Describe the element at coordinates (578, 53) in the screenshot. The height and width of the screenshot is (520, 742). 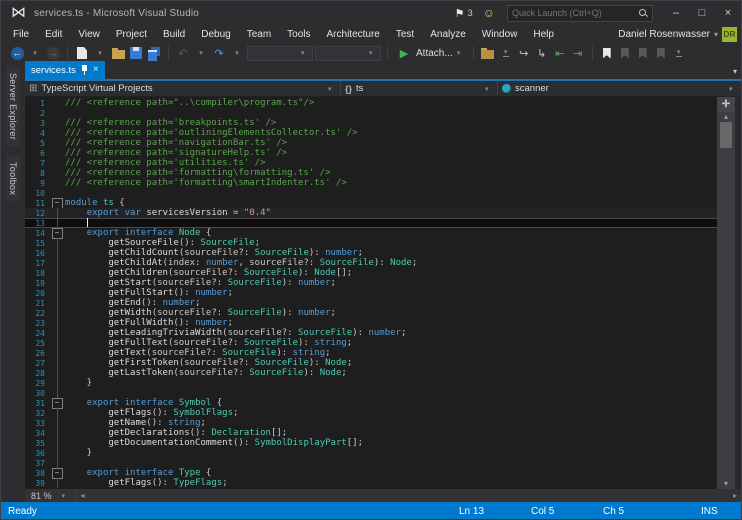
I see `indent-increase-button: ⇥` at that location.